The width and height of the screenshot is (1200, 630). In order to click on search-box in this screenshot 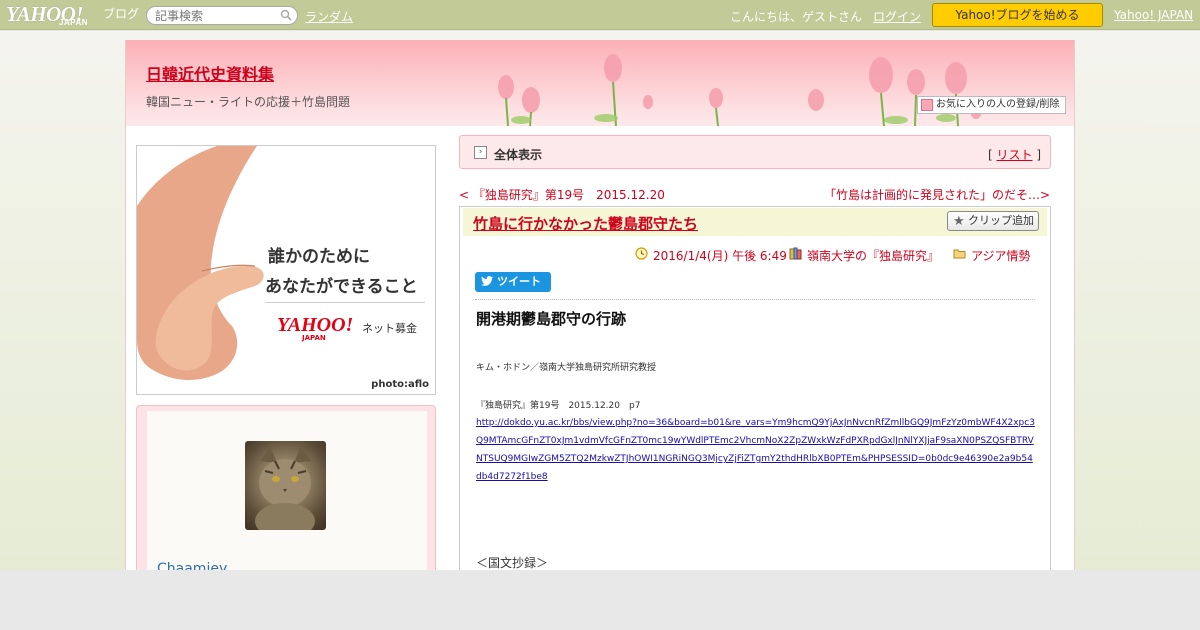, I will do `click(222, 15)`.